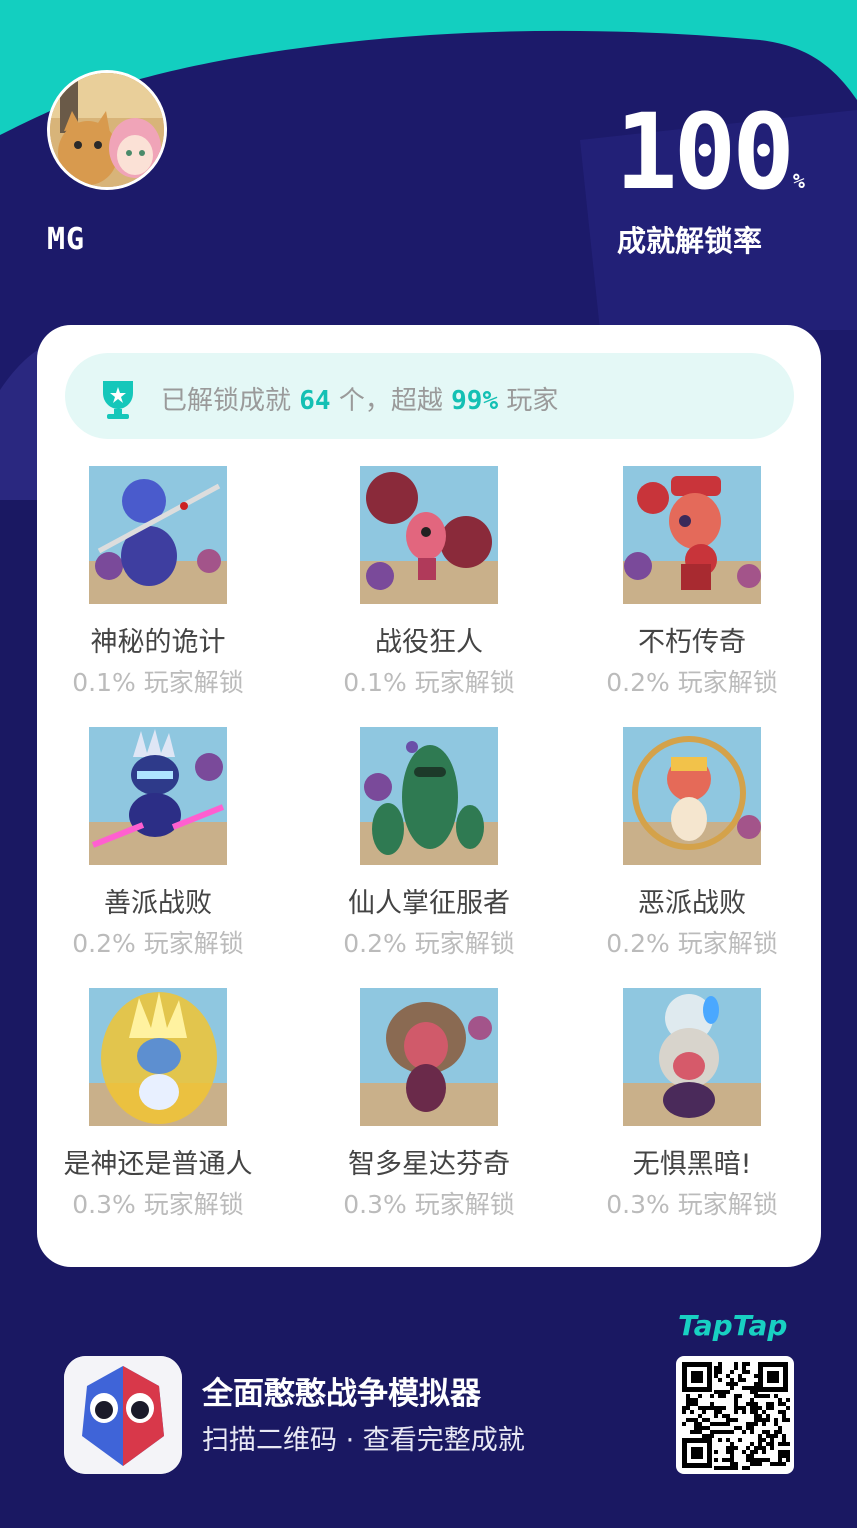 This screenshot has width=857, height=1528. I want to click on achievement-name: 神秘的诡计, so click(158, 642).